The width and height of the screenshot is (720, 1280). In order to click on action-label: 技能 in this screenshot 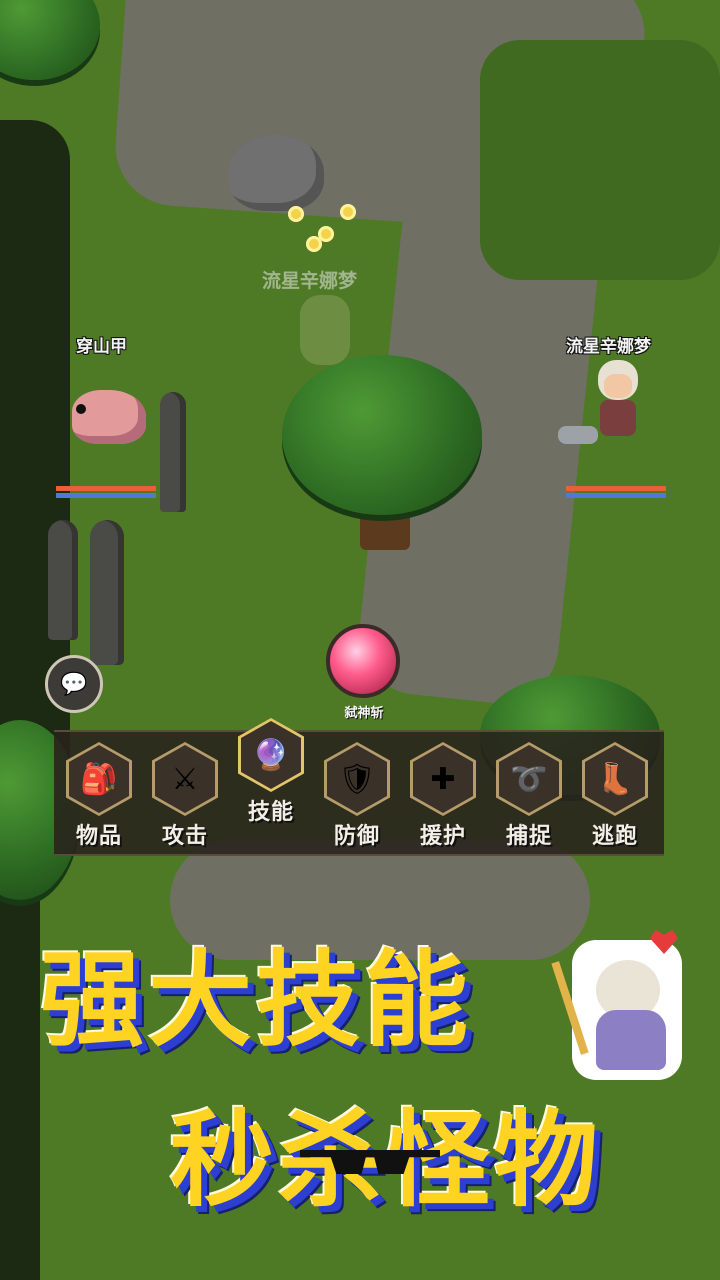, I will do `click(270, 812)`.